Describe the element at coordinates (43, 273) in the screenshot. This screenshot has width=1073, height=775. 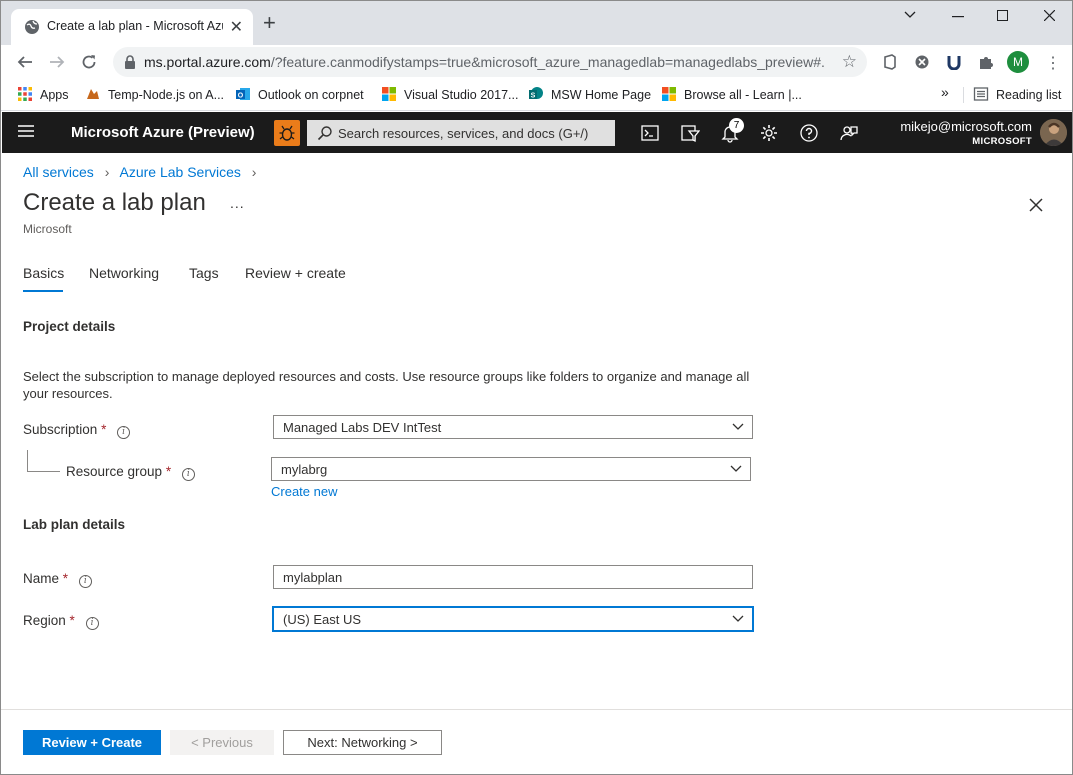
I see `tab-basics: Basics` at that location.